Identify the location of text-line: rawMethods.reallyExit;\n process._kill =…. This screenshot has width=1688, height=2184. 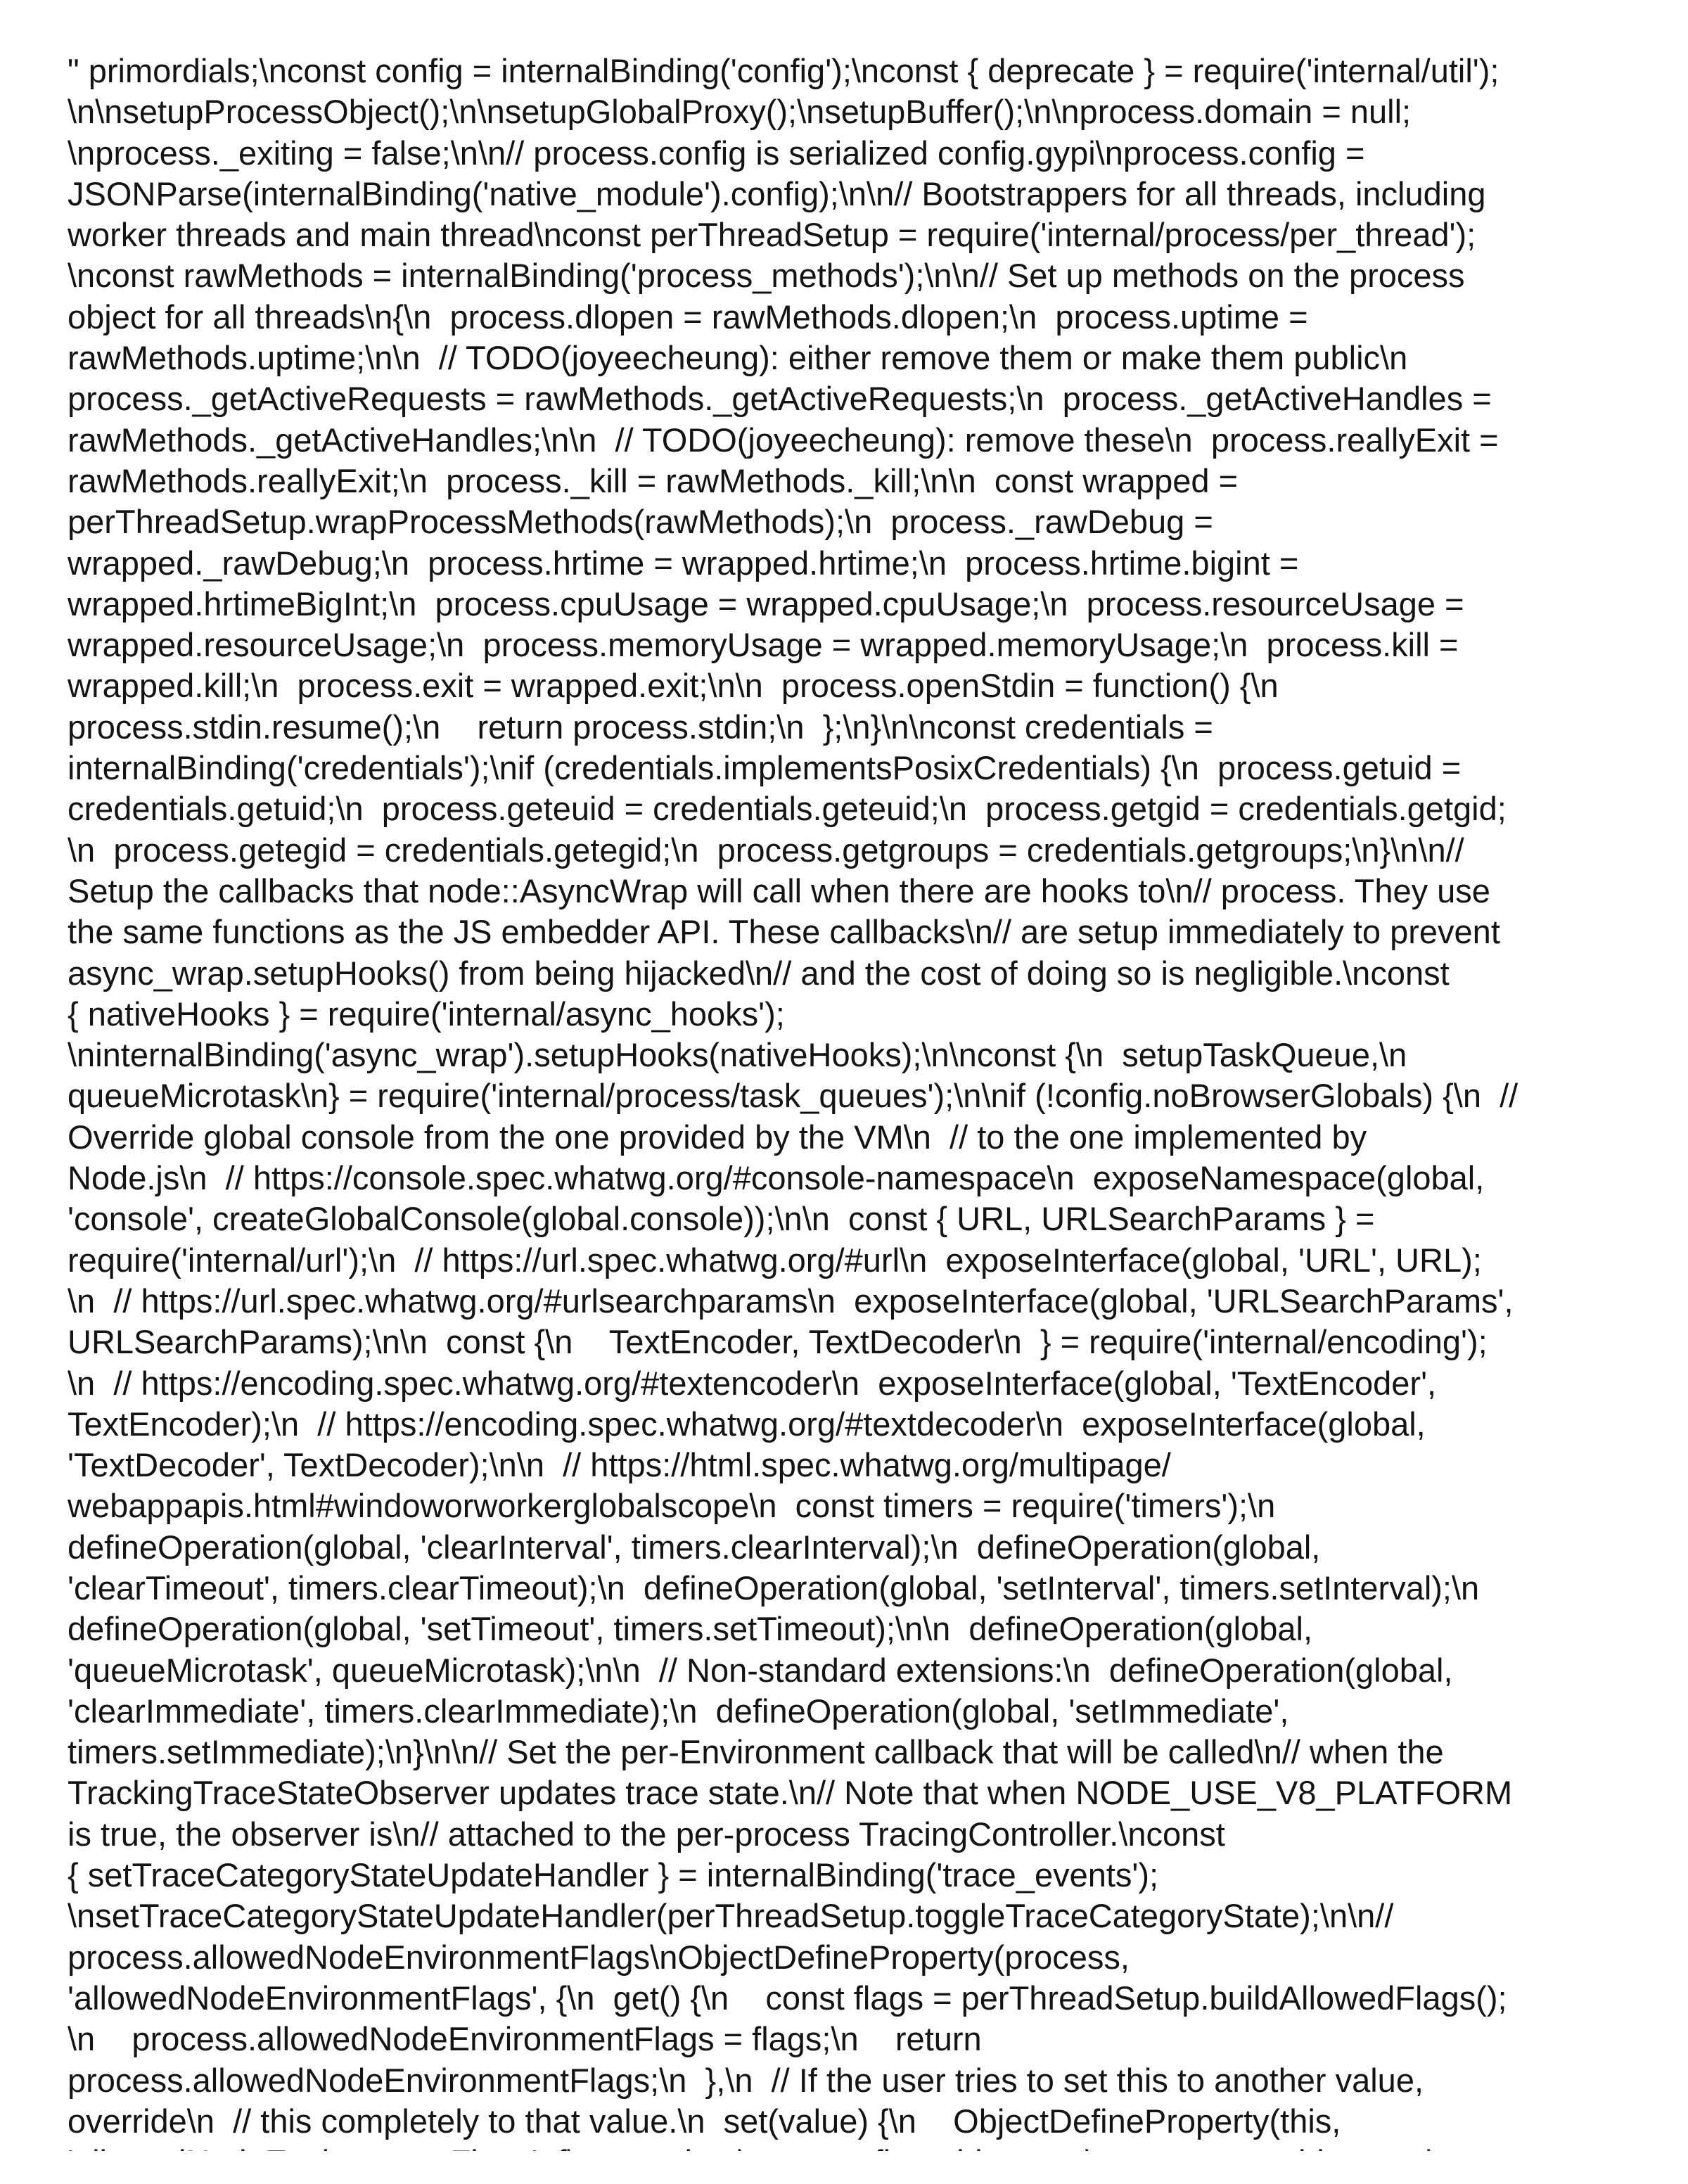
(654, 480).